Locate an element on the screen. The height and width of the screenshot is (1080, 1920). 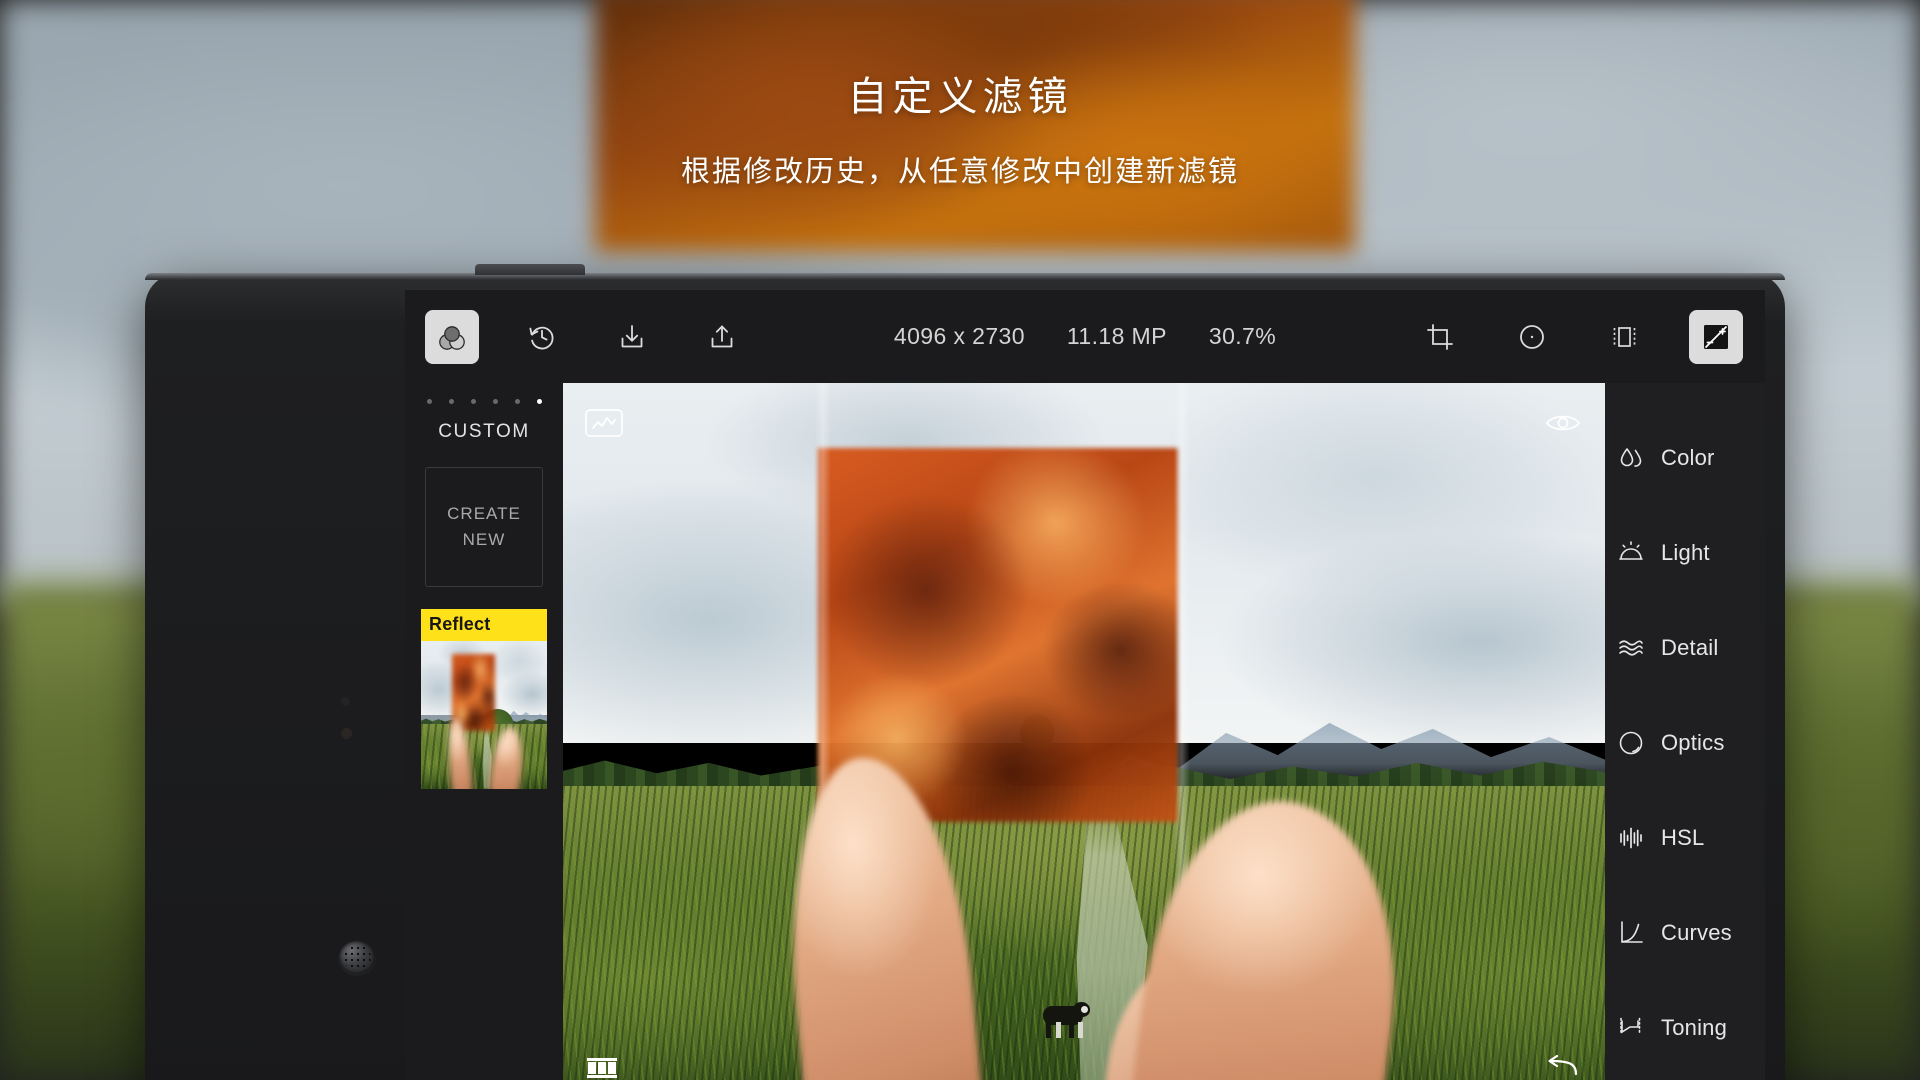
phone-sensor-dot-secondary is located at coordinates (346, 733).